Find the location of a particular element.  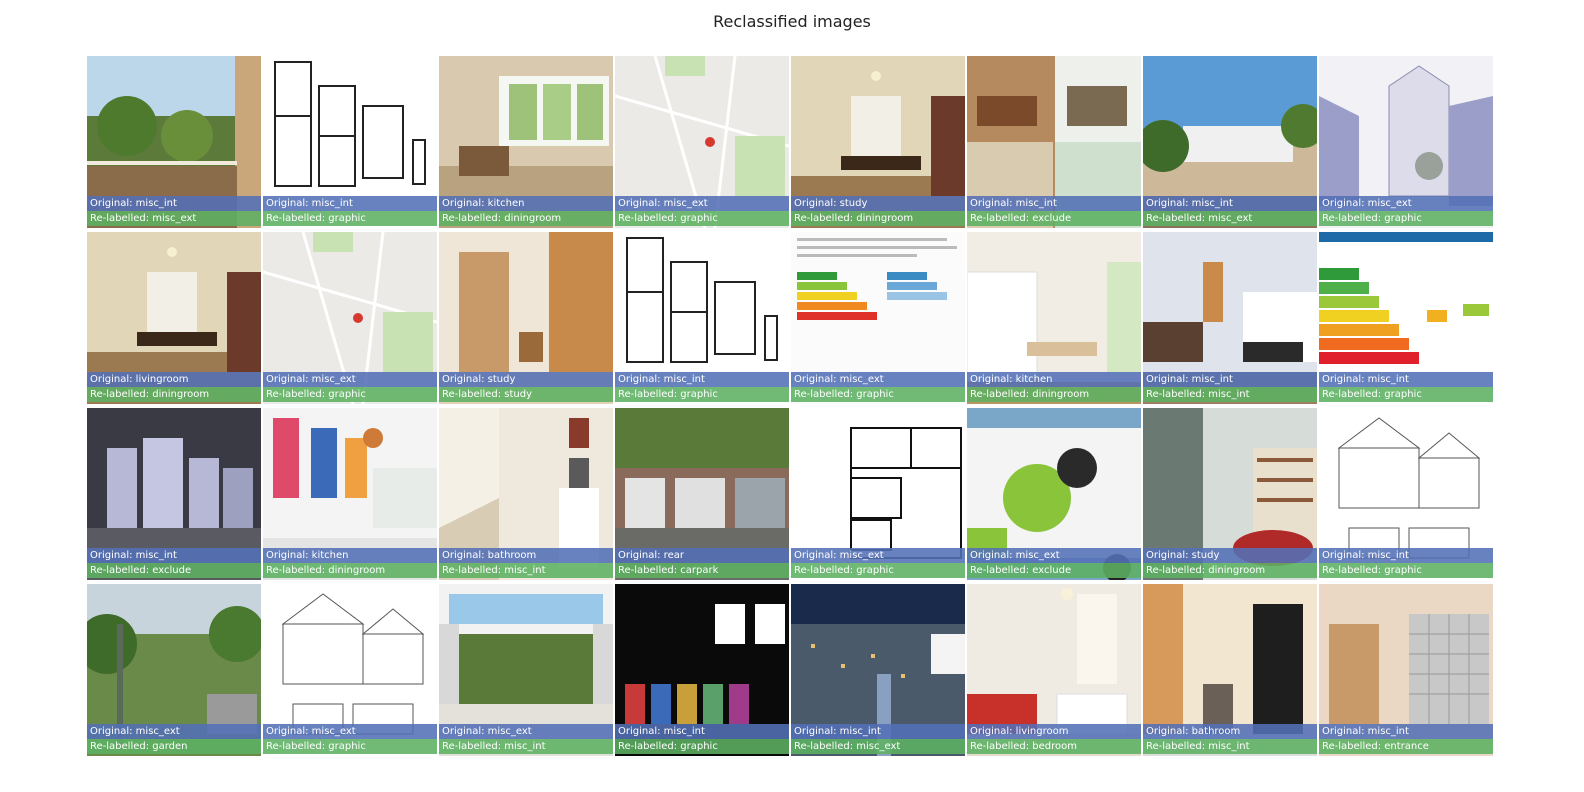

image-tile: Original: misc_ext Re-labelled: misc_int is located at coordinates (526, 670).